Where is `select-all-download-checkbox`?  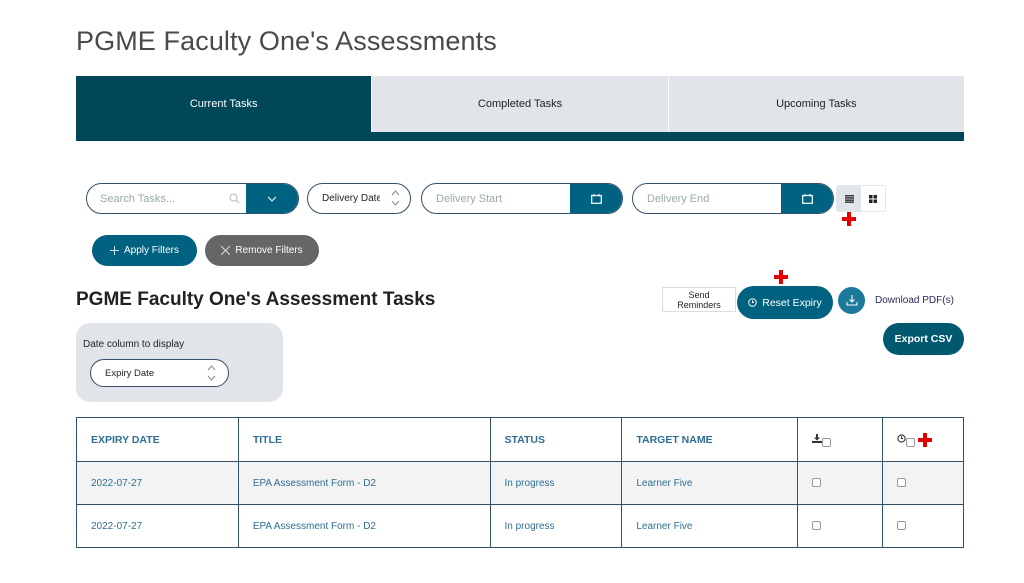 select-all-download-checkbox is located at coordinates (827, 442).